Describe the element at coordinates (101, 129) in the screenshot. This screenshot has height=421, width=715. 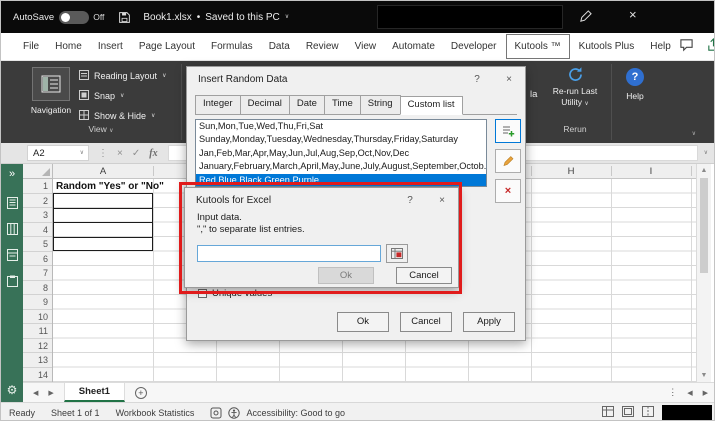
I see `view-group-label: View ∨` at that location.